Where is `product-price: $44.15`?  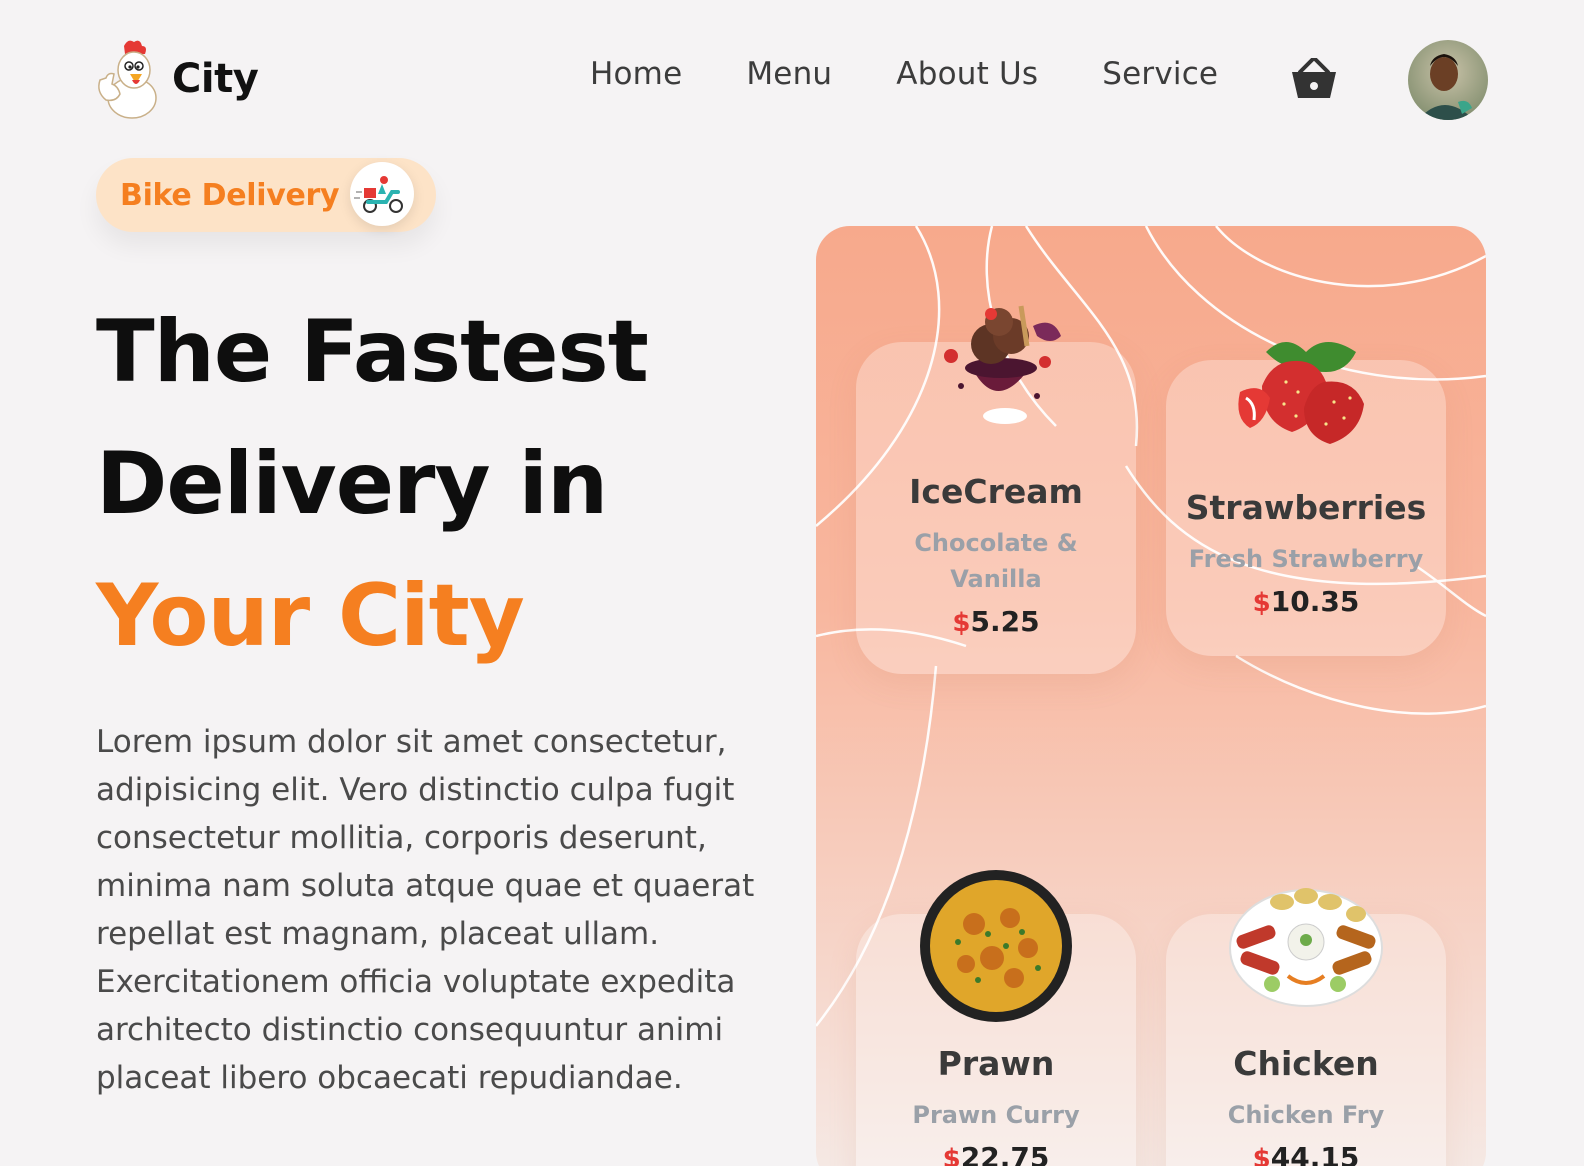 product-price: $44.15 is located at coordinates (1306, 1153).